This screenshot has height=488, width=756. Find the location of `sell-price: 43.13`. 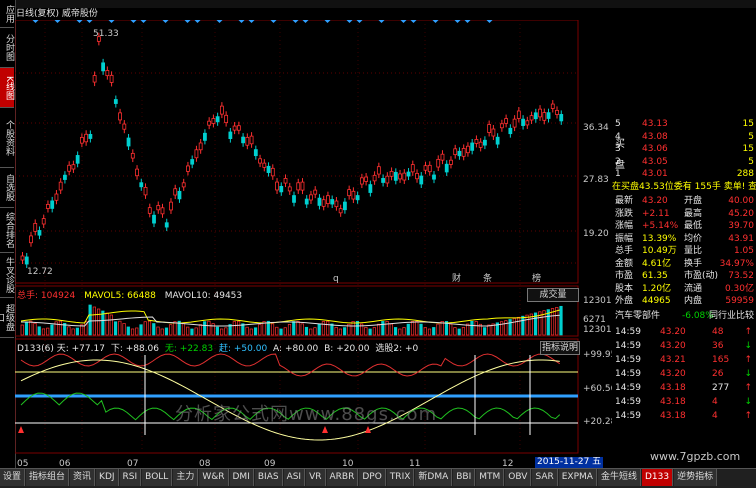

sell-price: 43.13 is located at coordinates (655, 124).